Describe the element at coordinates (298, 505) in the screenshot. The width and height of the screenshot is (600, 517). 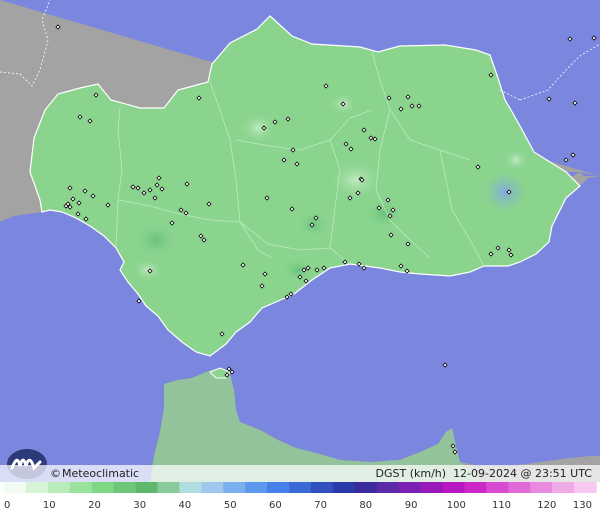
I see `colorbar-tick-labels: 0 10 20 30 40 50 60 70 80 90 100 110 120 130` at that location.